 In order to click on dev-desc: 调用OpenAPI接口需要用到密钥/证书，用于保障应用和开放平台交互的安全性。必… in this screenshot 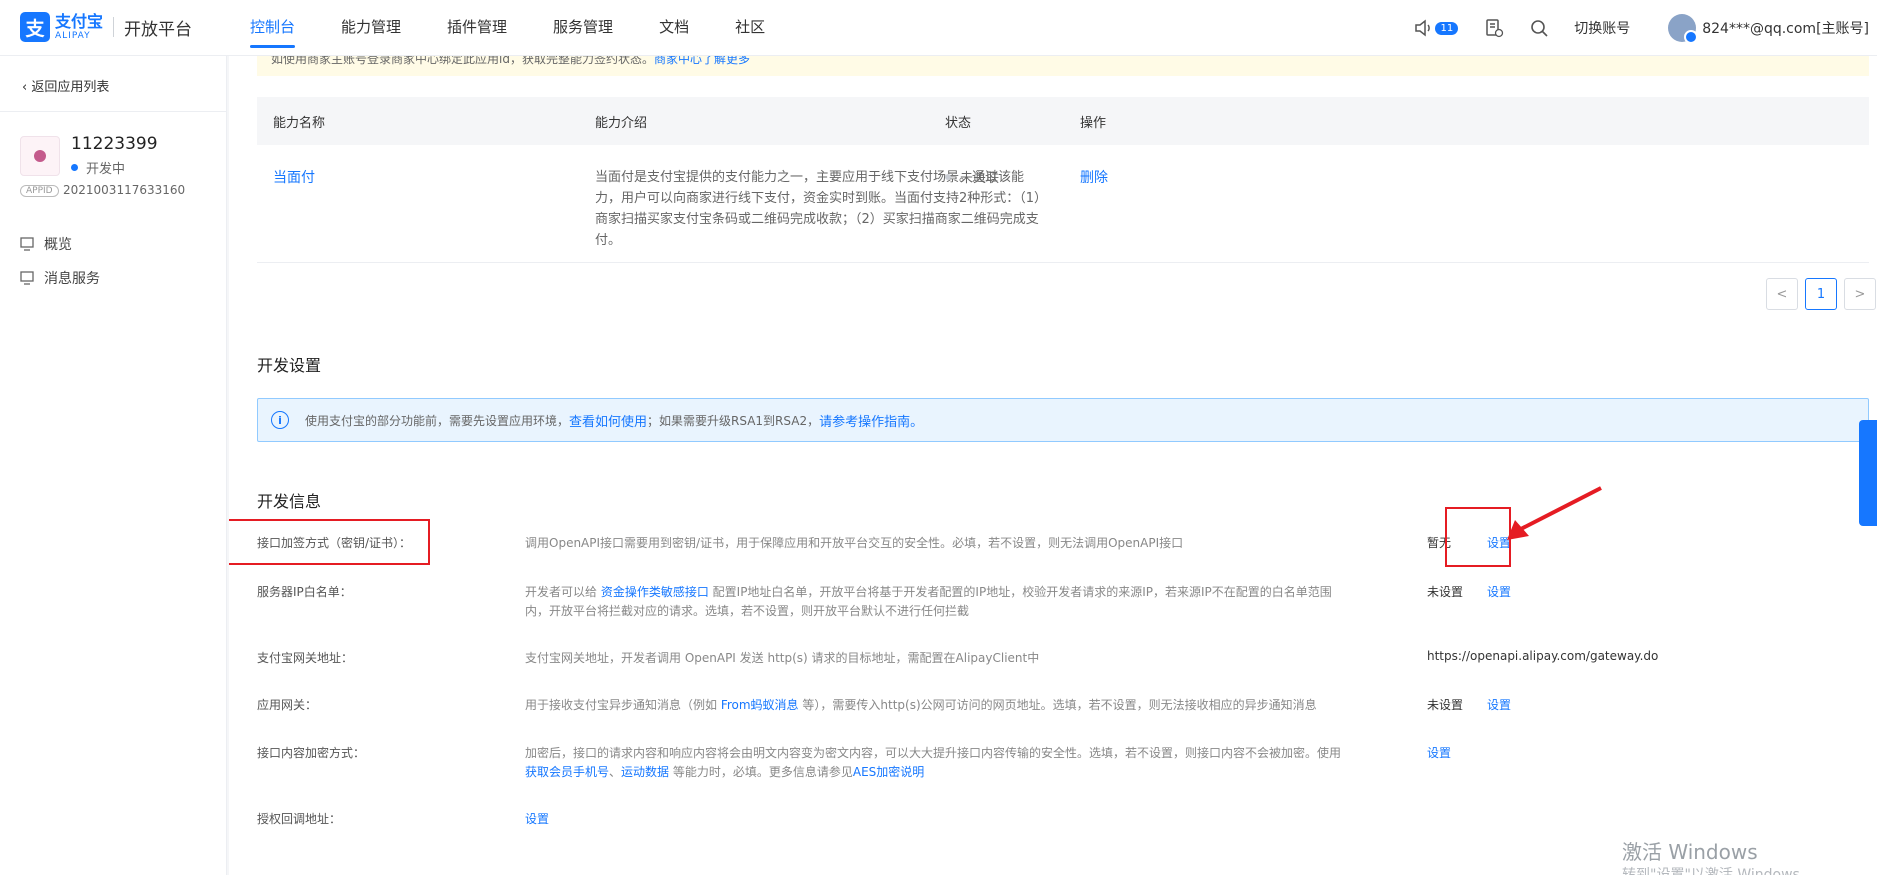, I will do `click(854, 543)`.